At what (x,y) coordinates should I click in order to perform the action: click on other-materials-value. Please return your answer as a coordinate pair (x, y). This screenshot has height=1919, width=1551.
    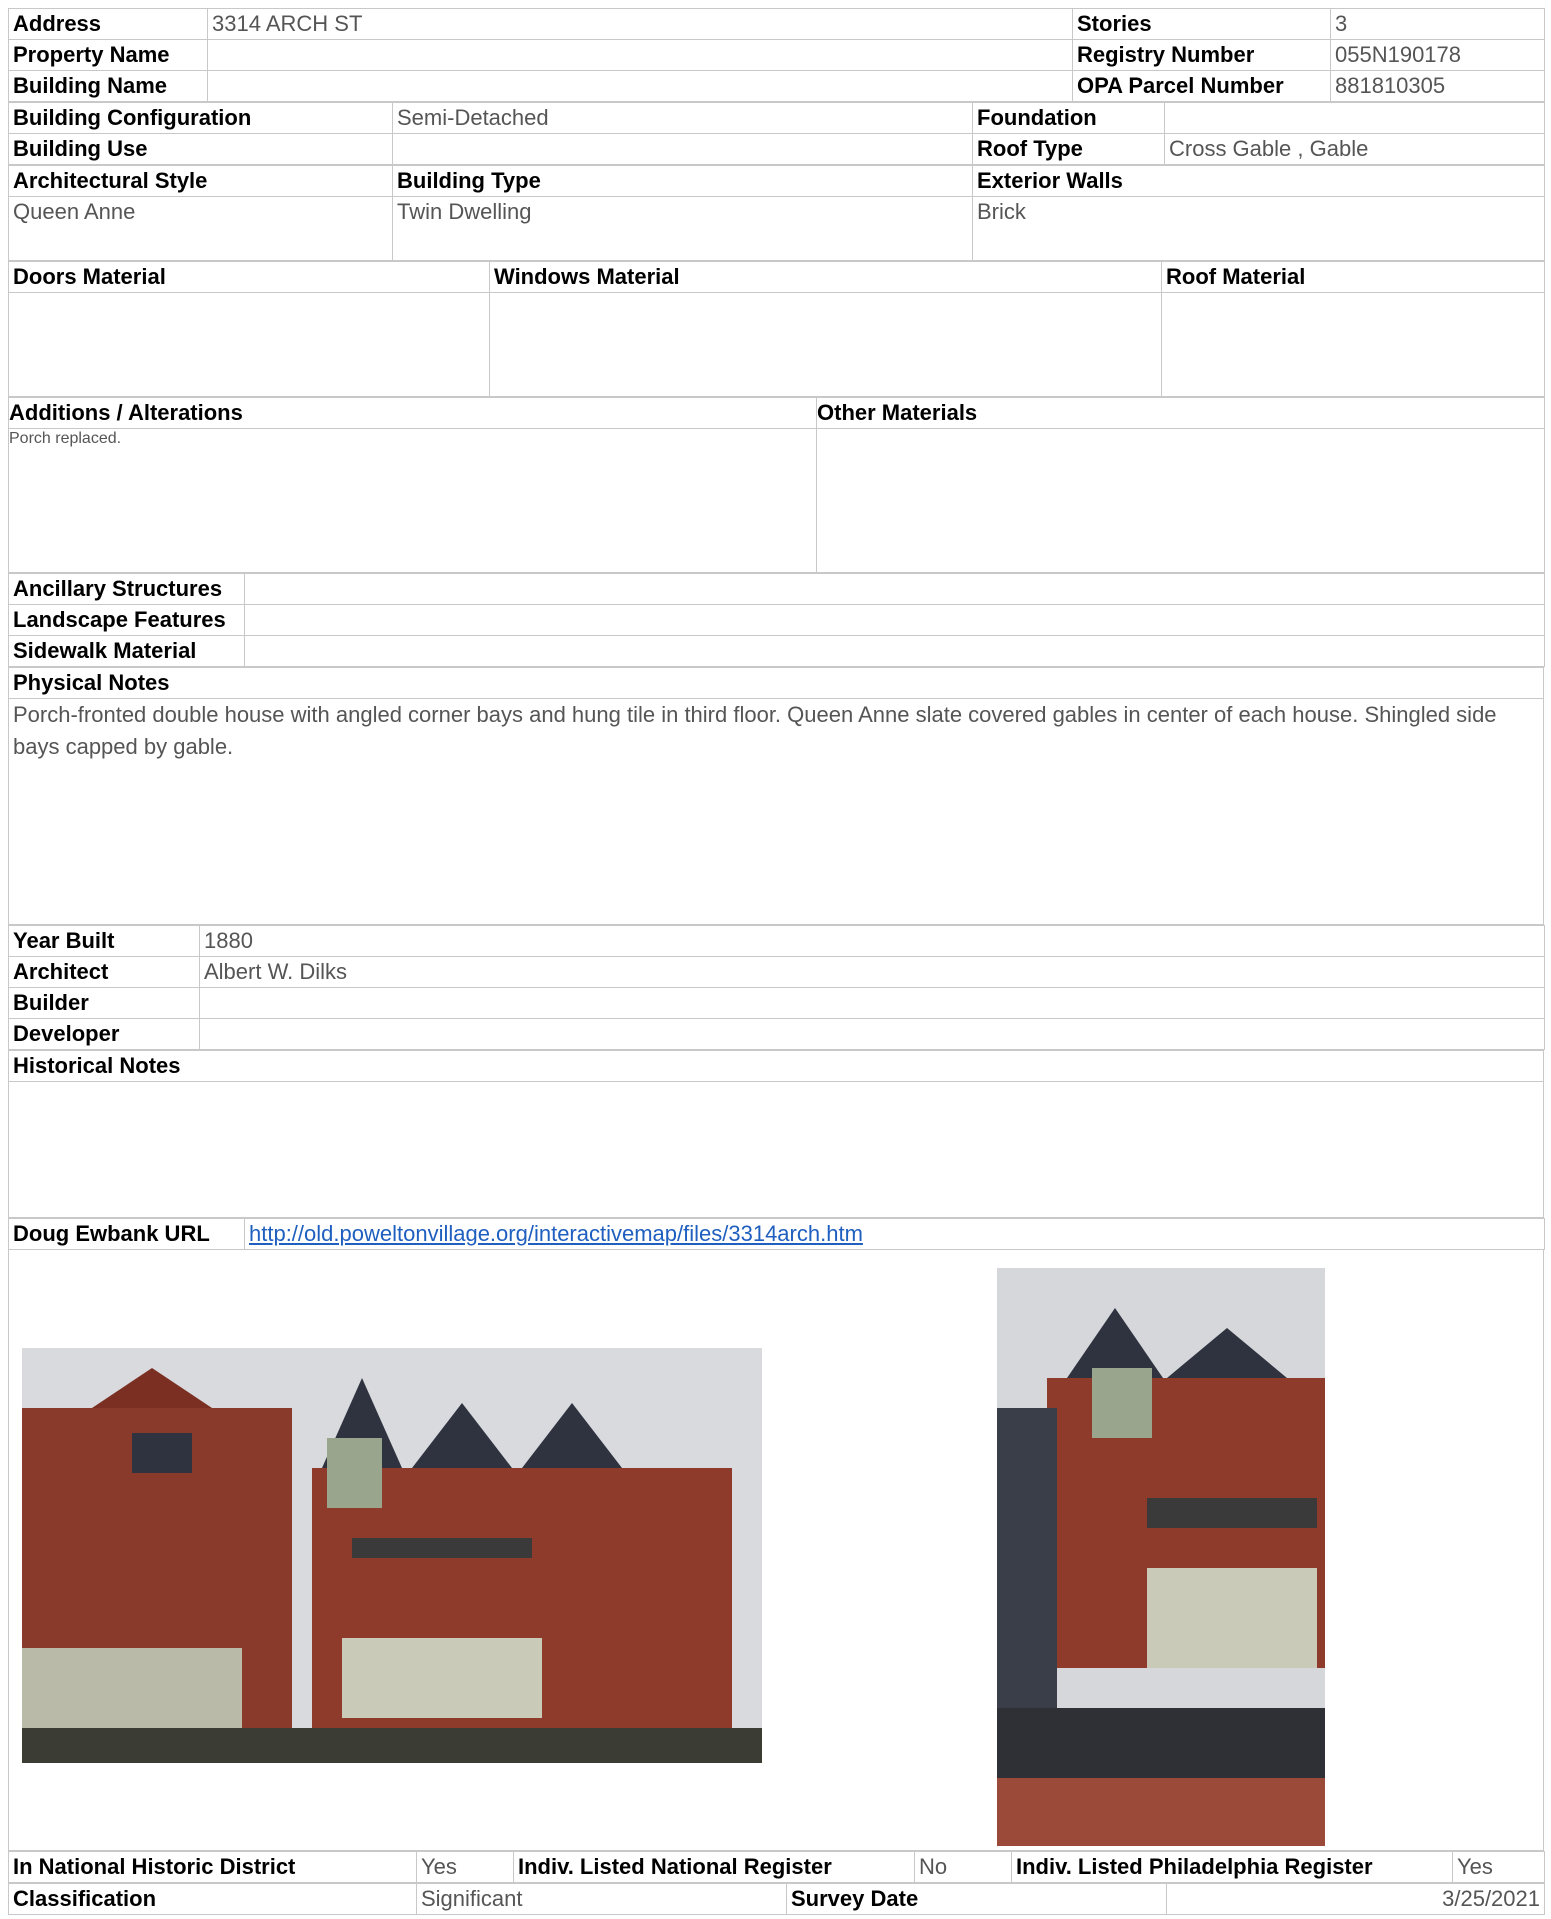
    Looking at the image, I should click on (1180, 500).